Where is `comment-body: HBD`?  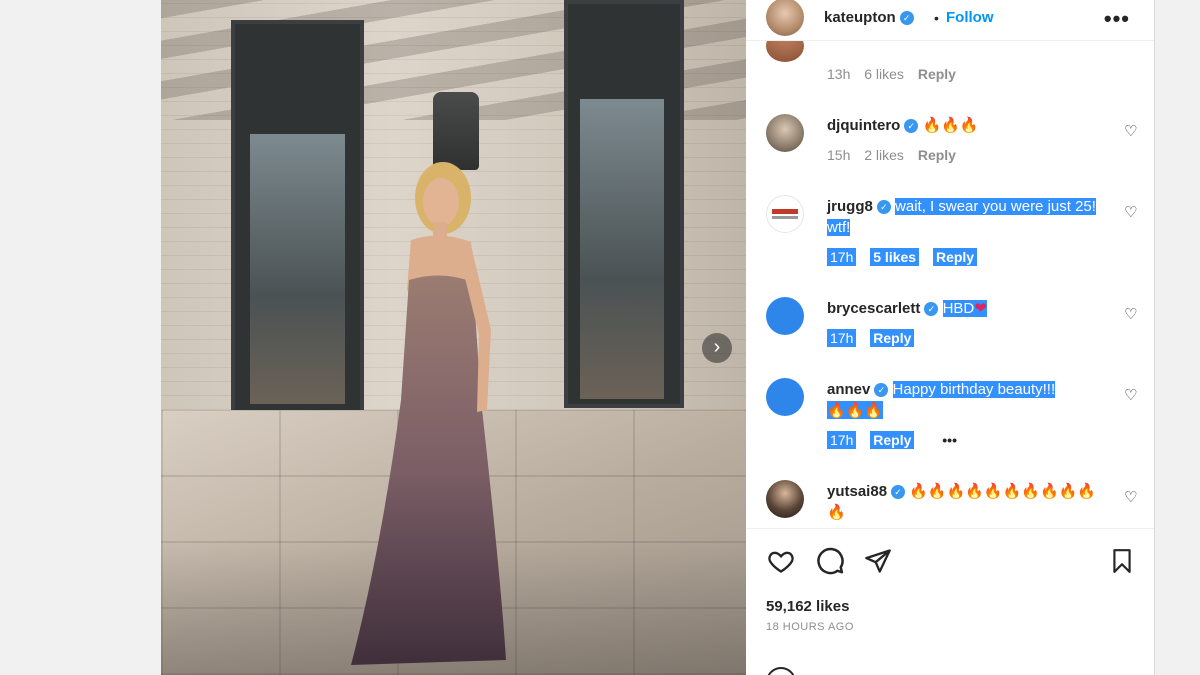
comment-body: HBD is located at coordinates (958, 308).